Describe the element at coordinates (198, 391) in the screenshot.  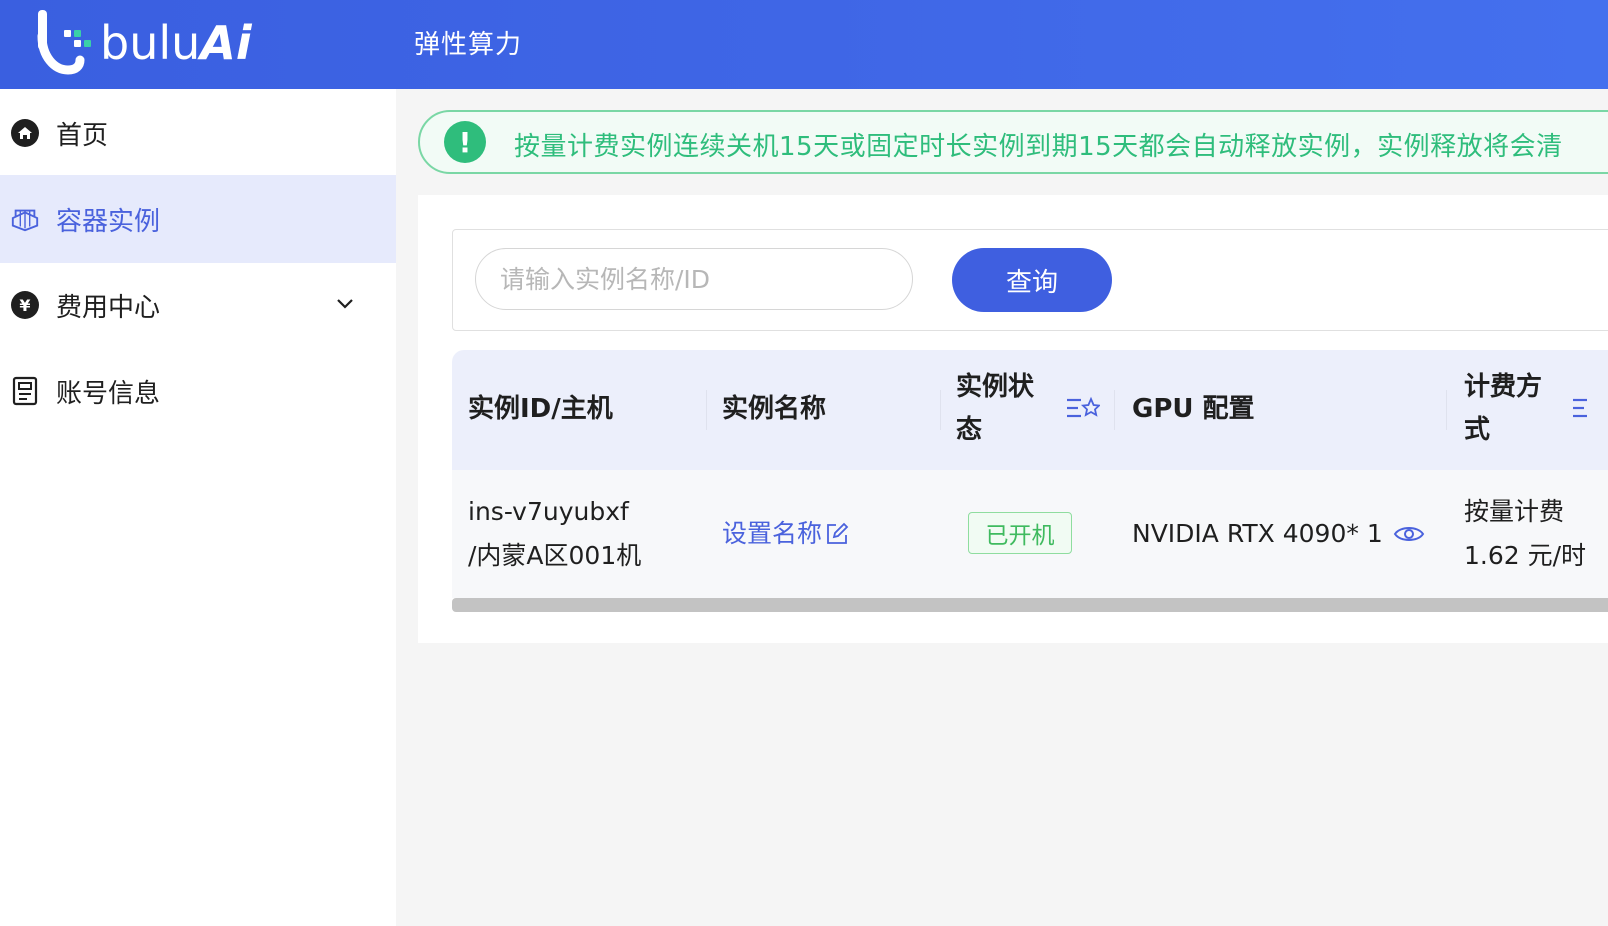
I see `sidebar-item-account-info: 账号信息` at that location.